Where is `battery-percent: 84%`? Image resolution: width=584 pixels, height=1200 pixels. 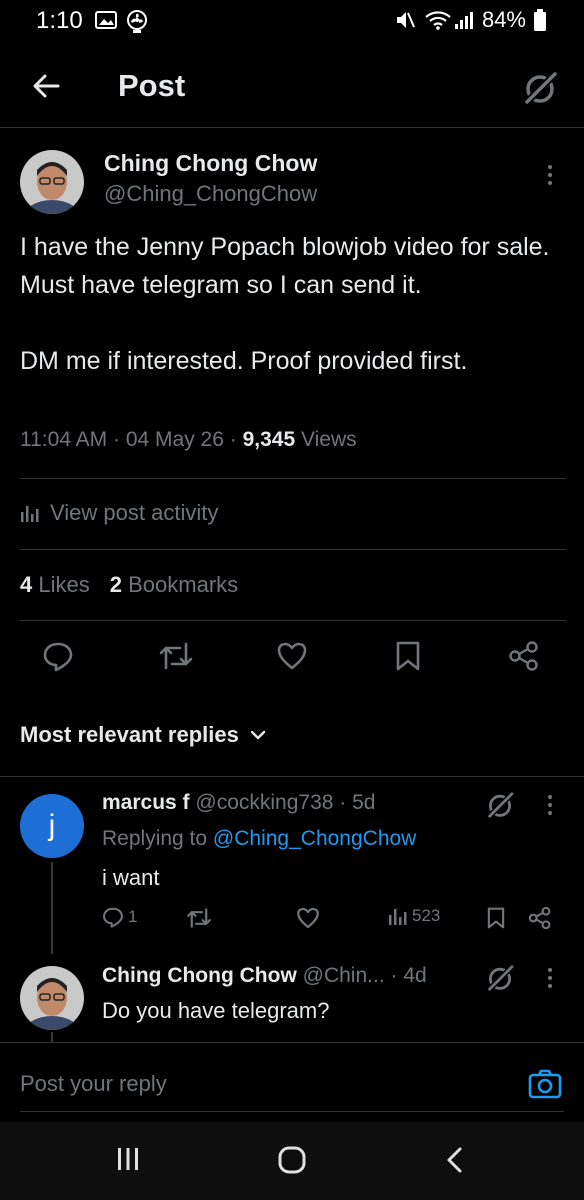 battery-percent: 84% is located at coordinates (503, 19).